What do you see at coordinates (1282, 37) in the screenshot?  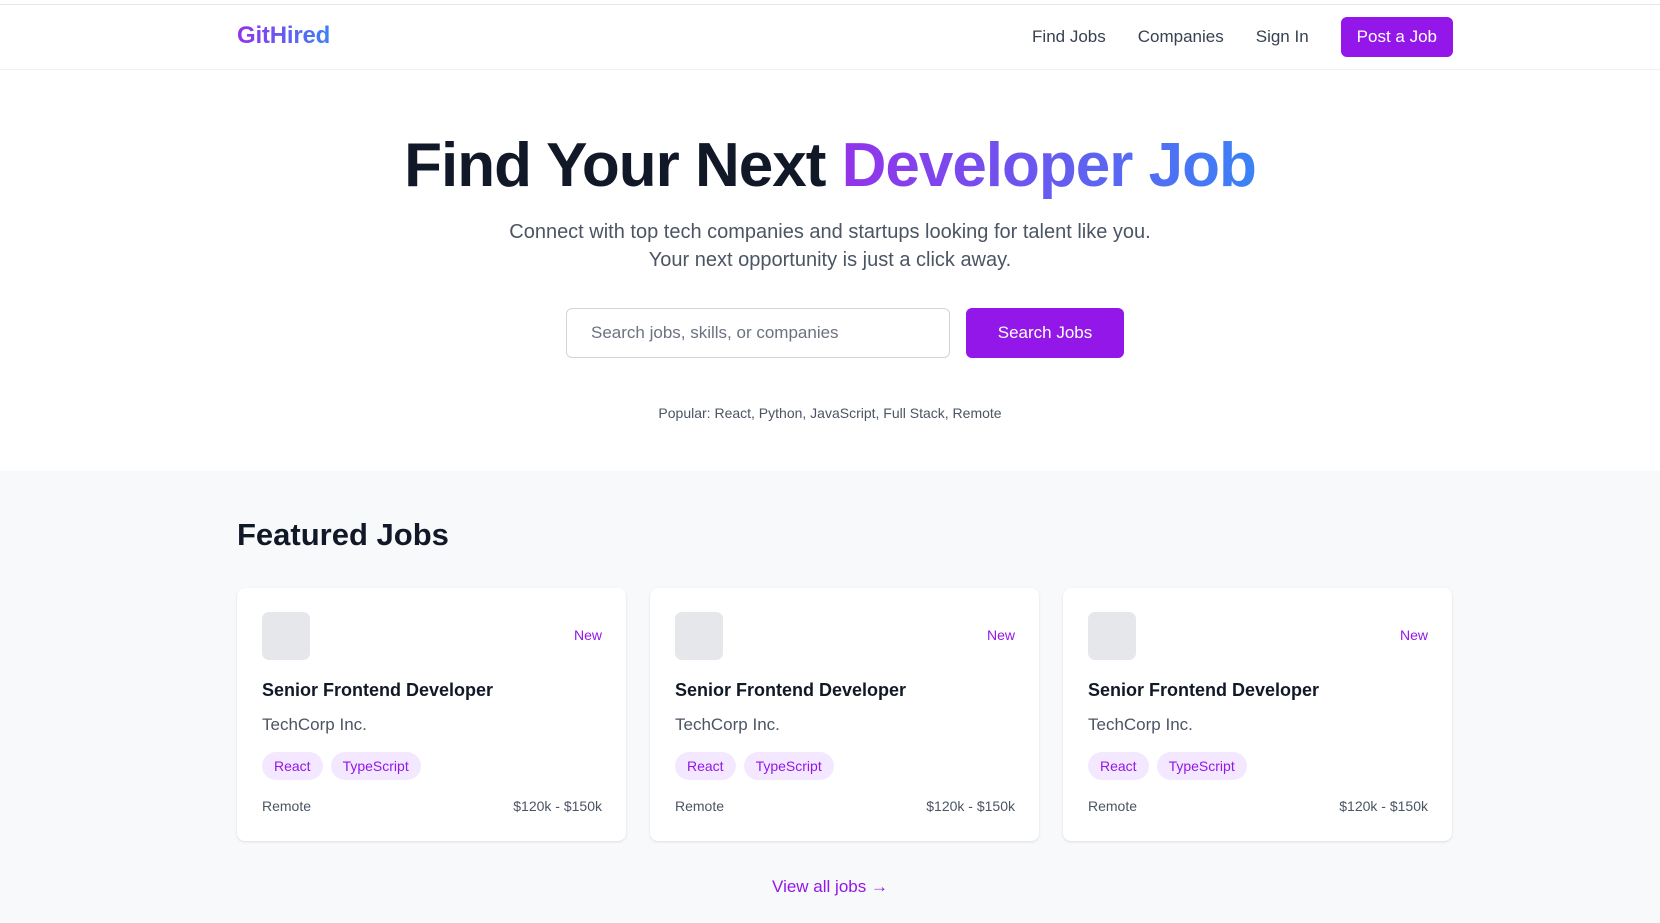 I see `nav-sign-in: Sign In` at bounding box center [1282, 37].